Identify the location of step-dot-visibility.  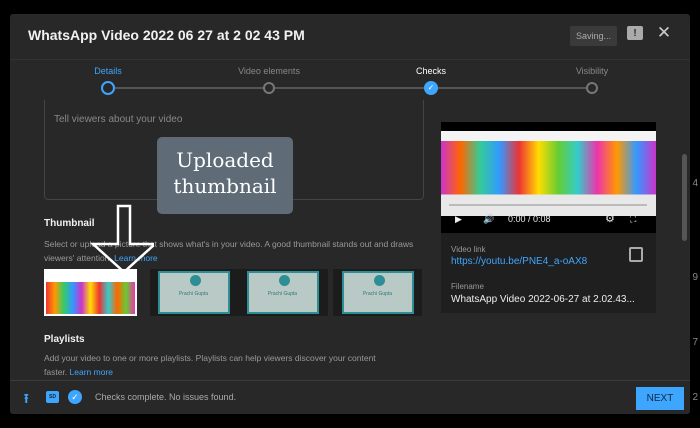
(592, 88).